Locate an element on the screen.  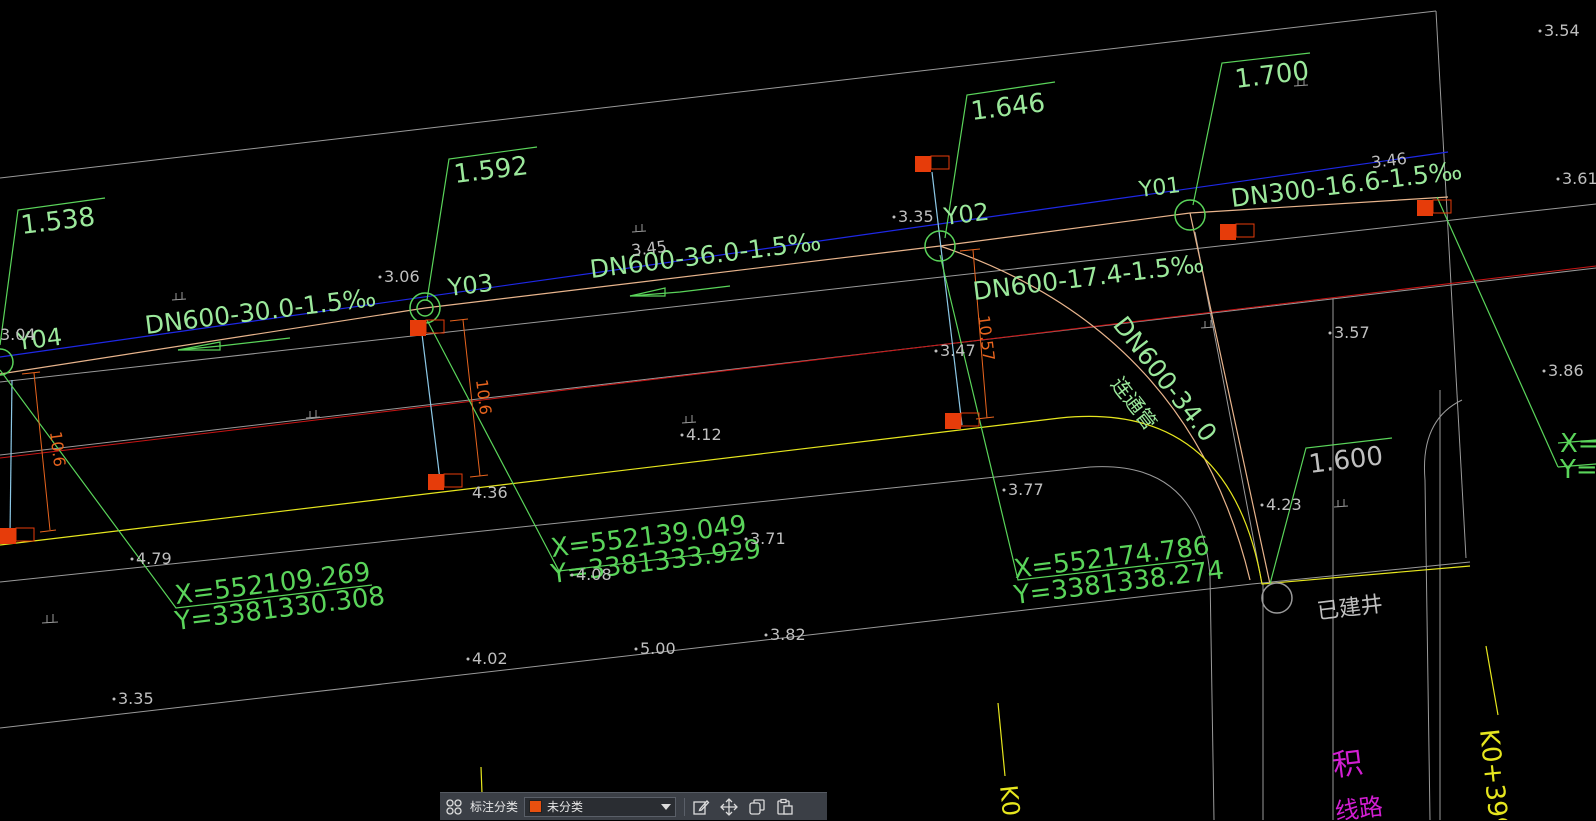
well-label-y01: Y01 is located at coordinates (1159, 188).